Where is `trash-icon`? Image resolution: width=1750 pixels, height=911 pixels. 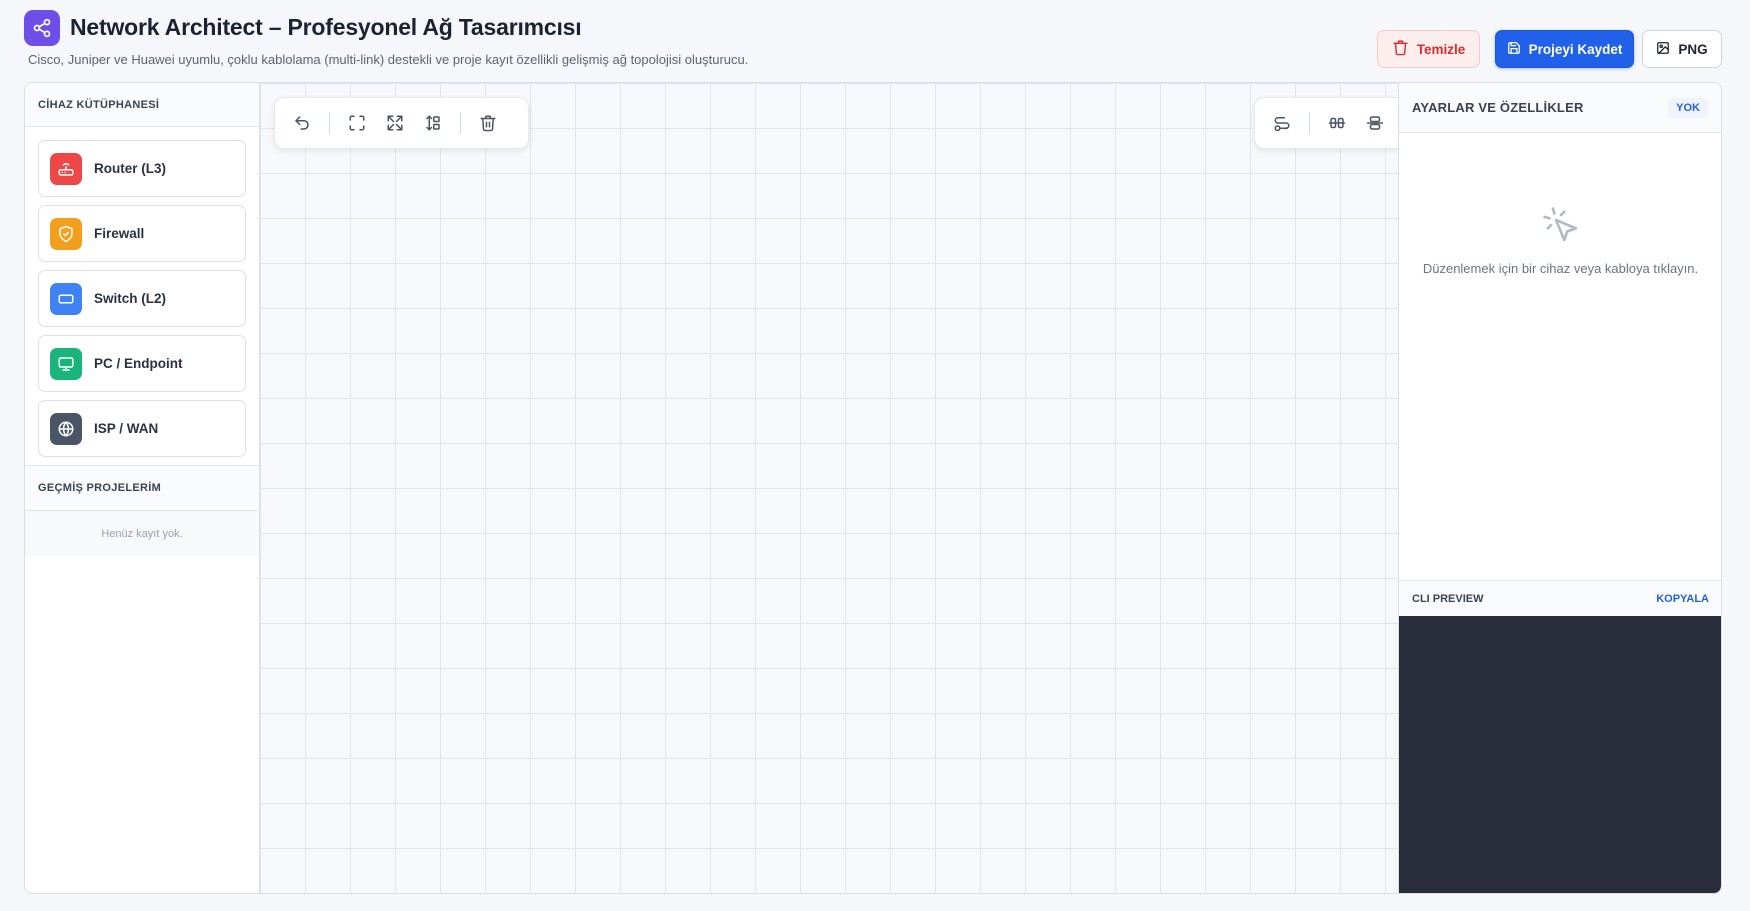
trash-icon is located at coordinates (1400, 49).